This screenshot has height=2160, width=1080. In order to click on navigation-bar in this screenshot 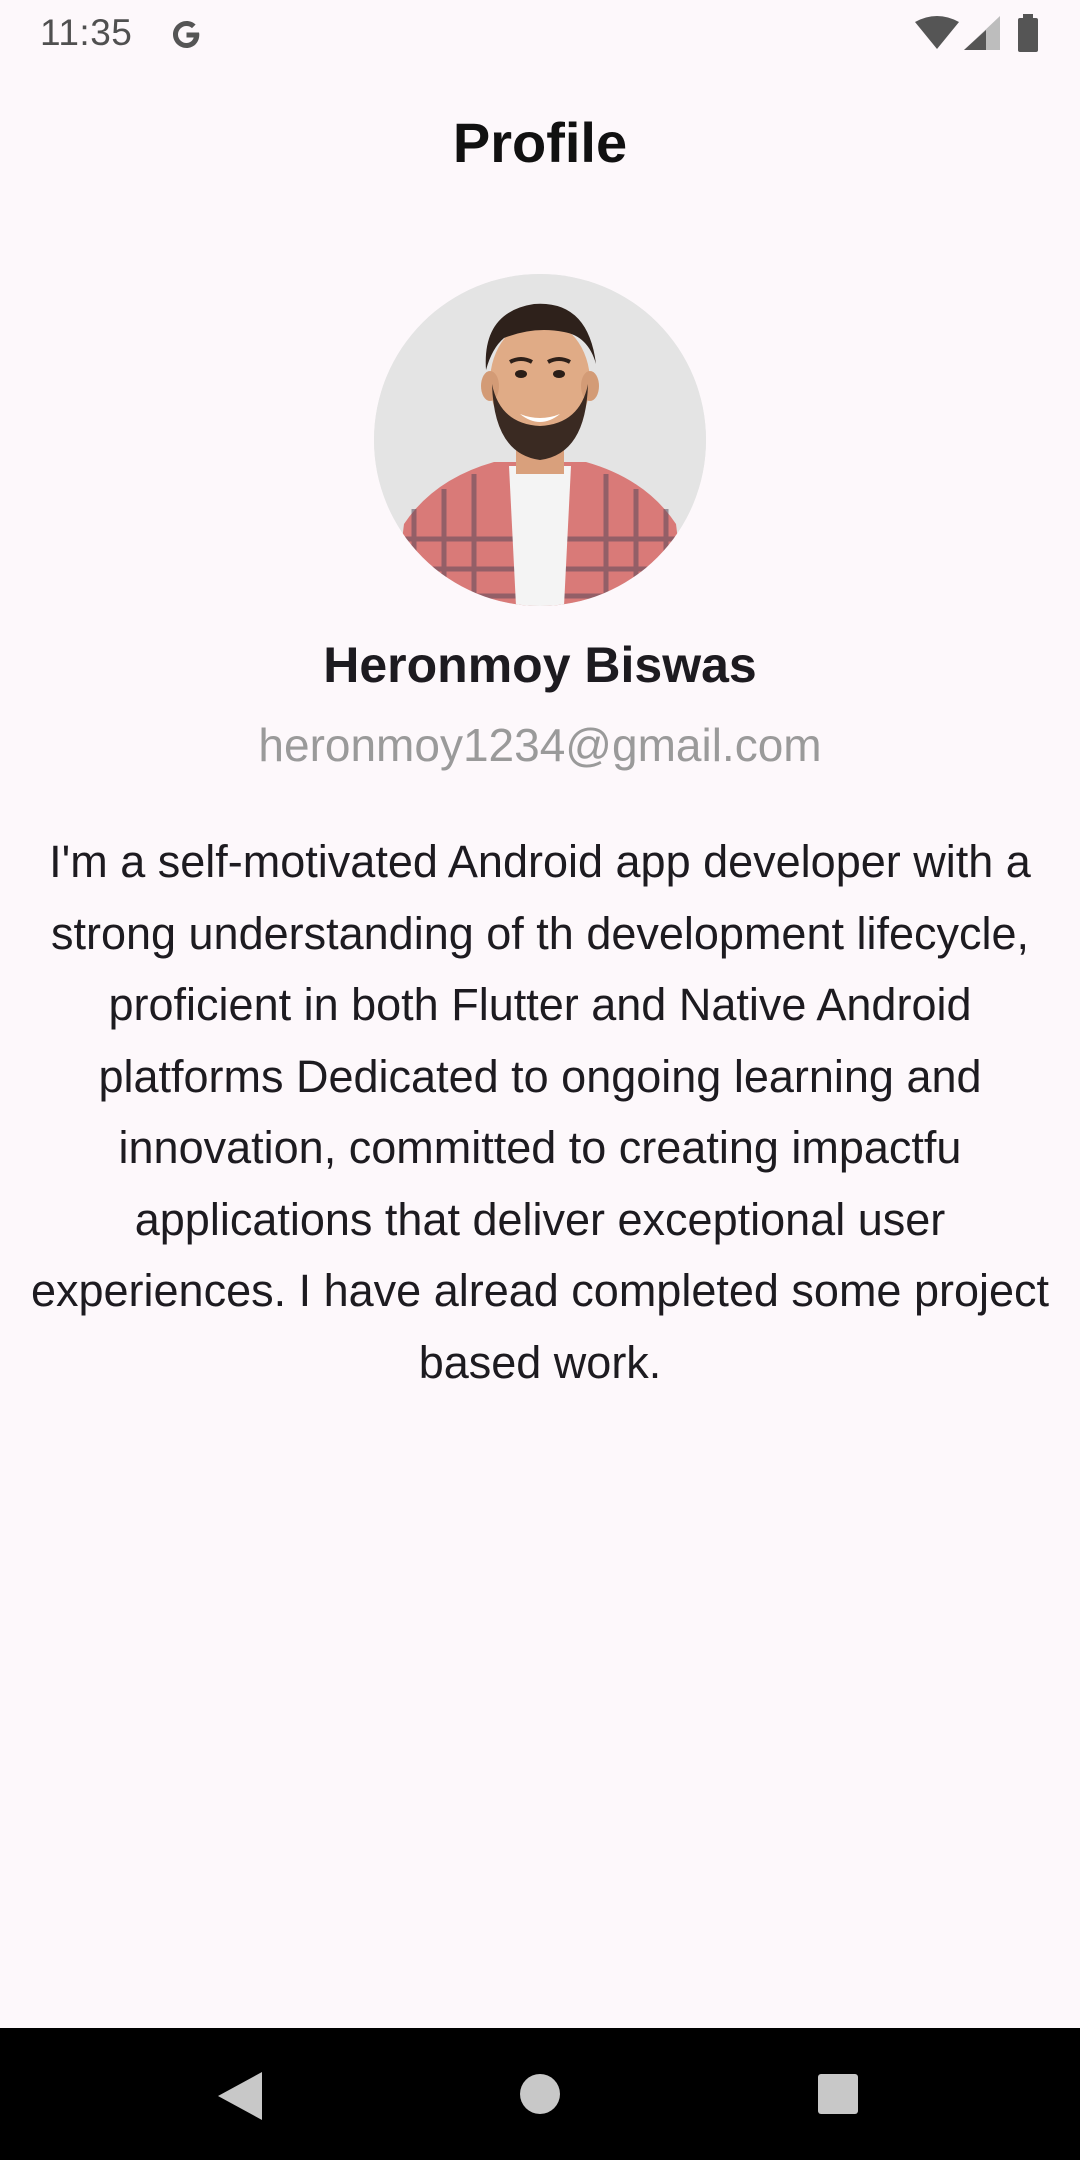, I will do `click(540, 2094)`.